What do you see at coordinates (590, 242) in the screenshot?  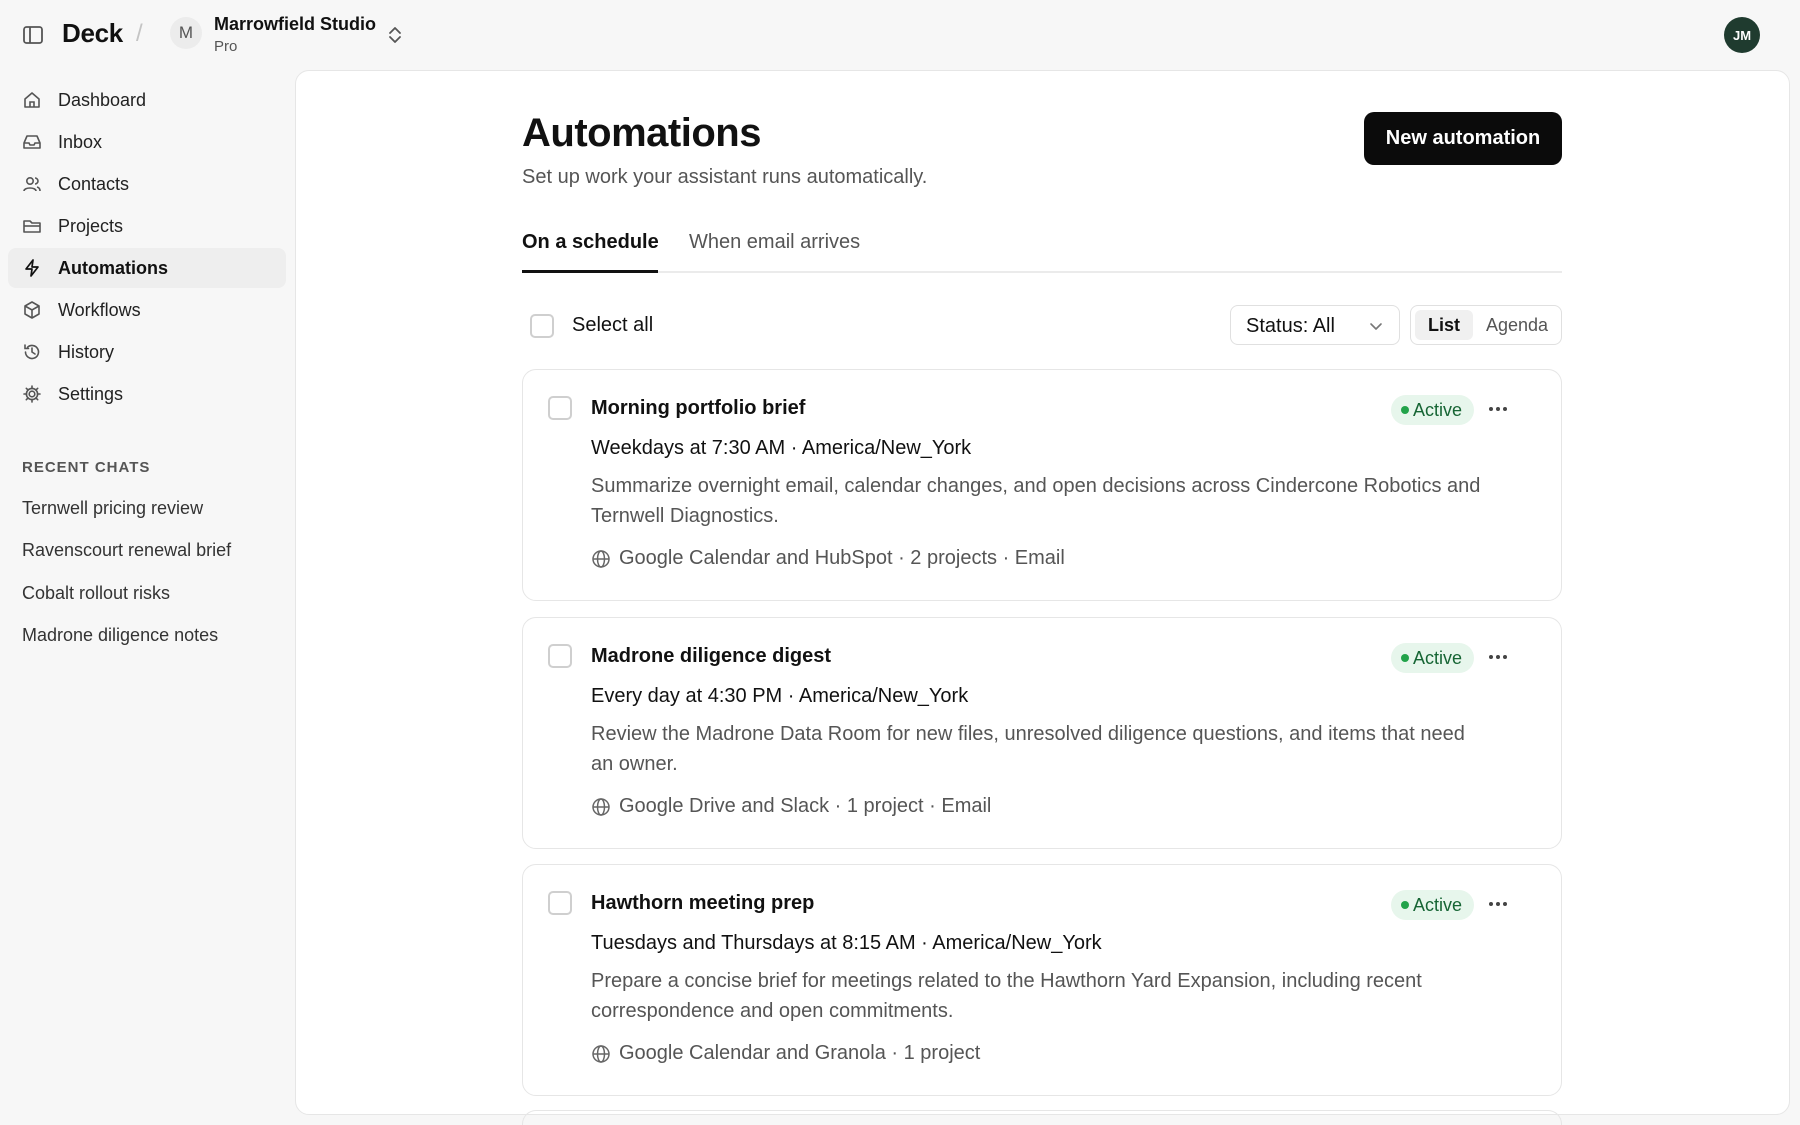 I see `tab-on-a-schedule: On a schedule` at bounding box center [590, 242].